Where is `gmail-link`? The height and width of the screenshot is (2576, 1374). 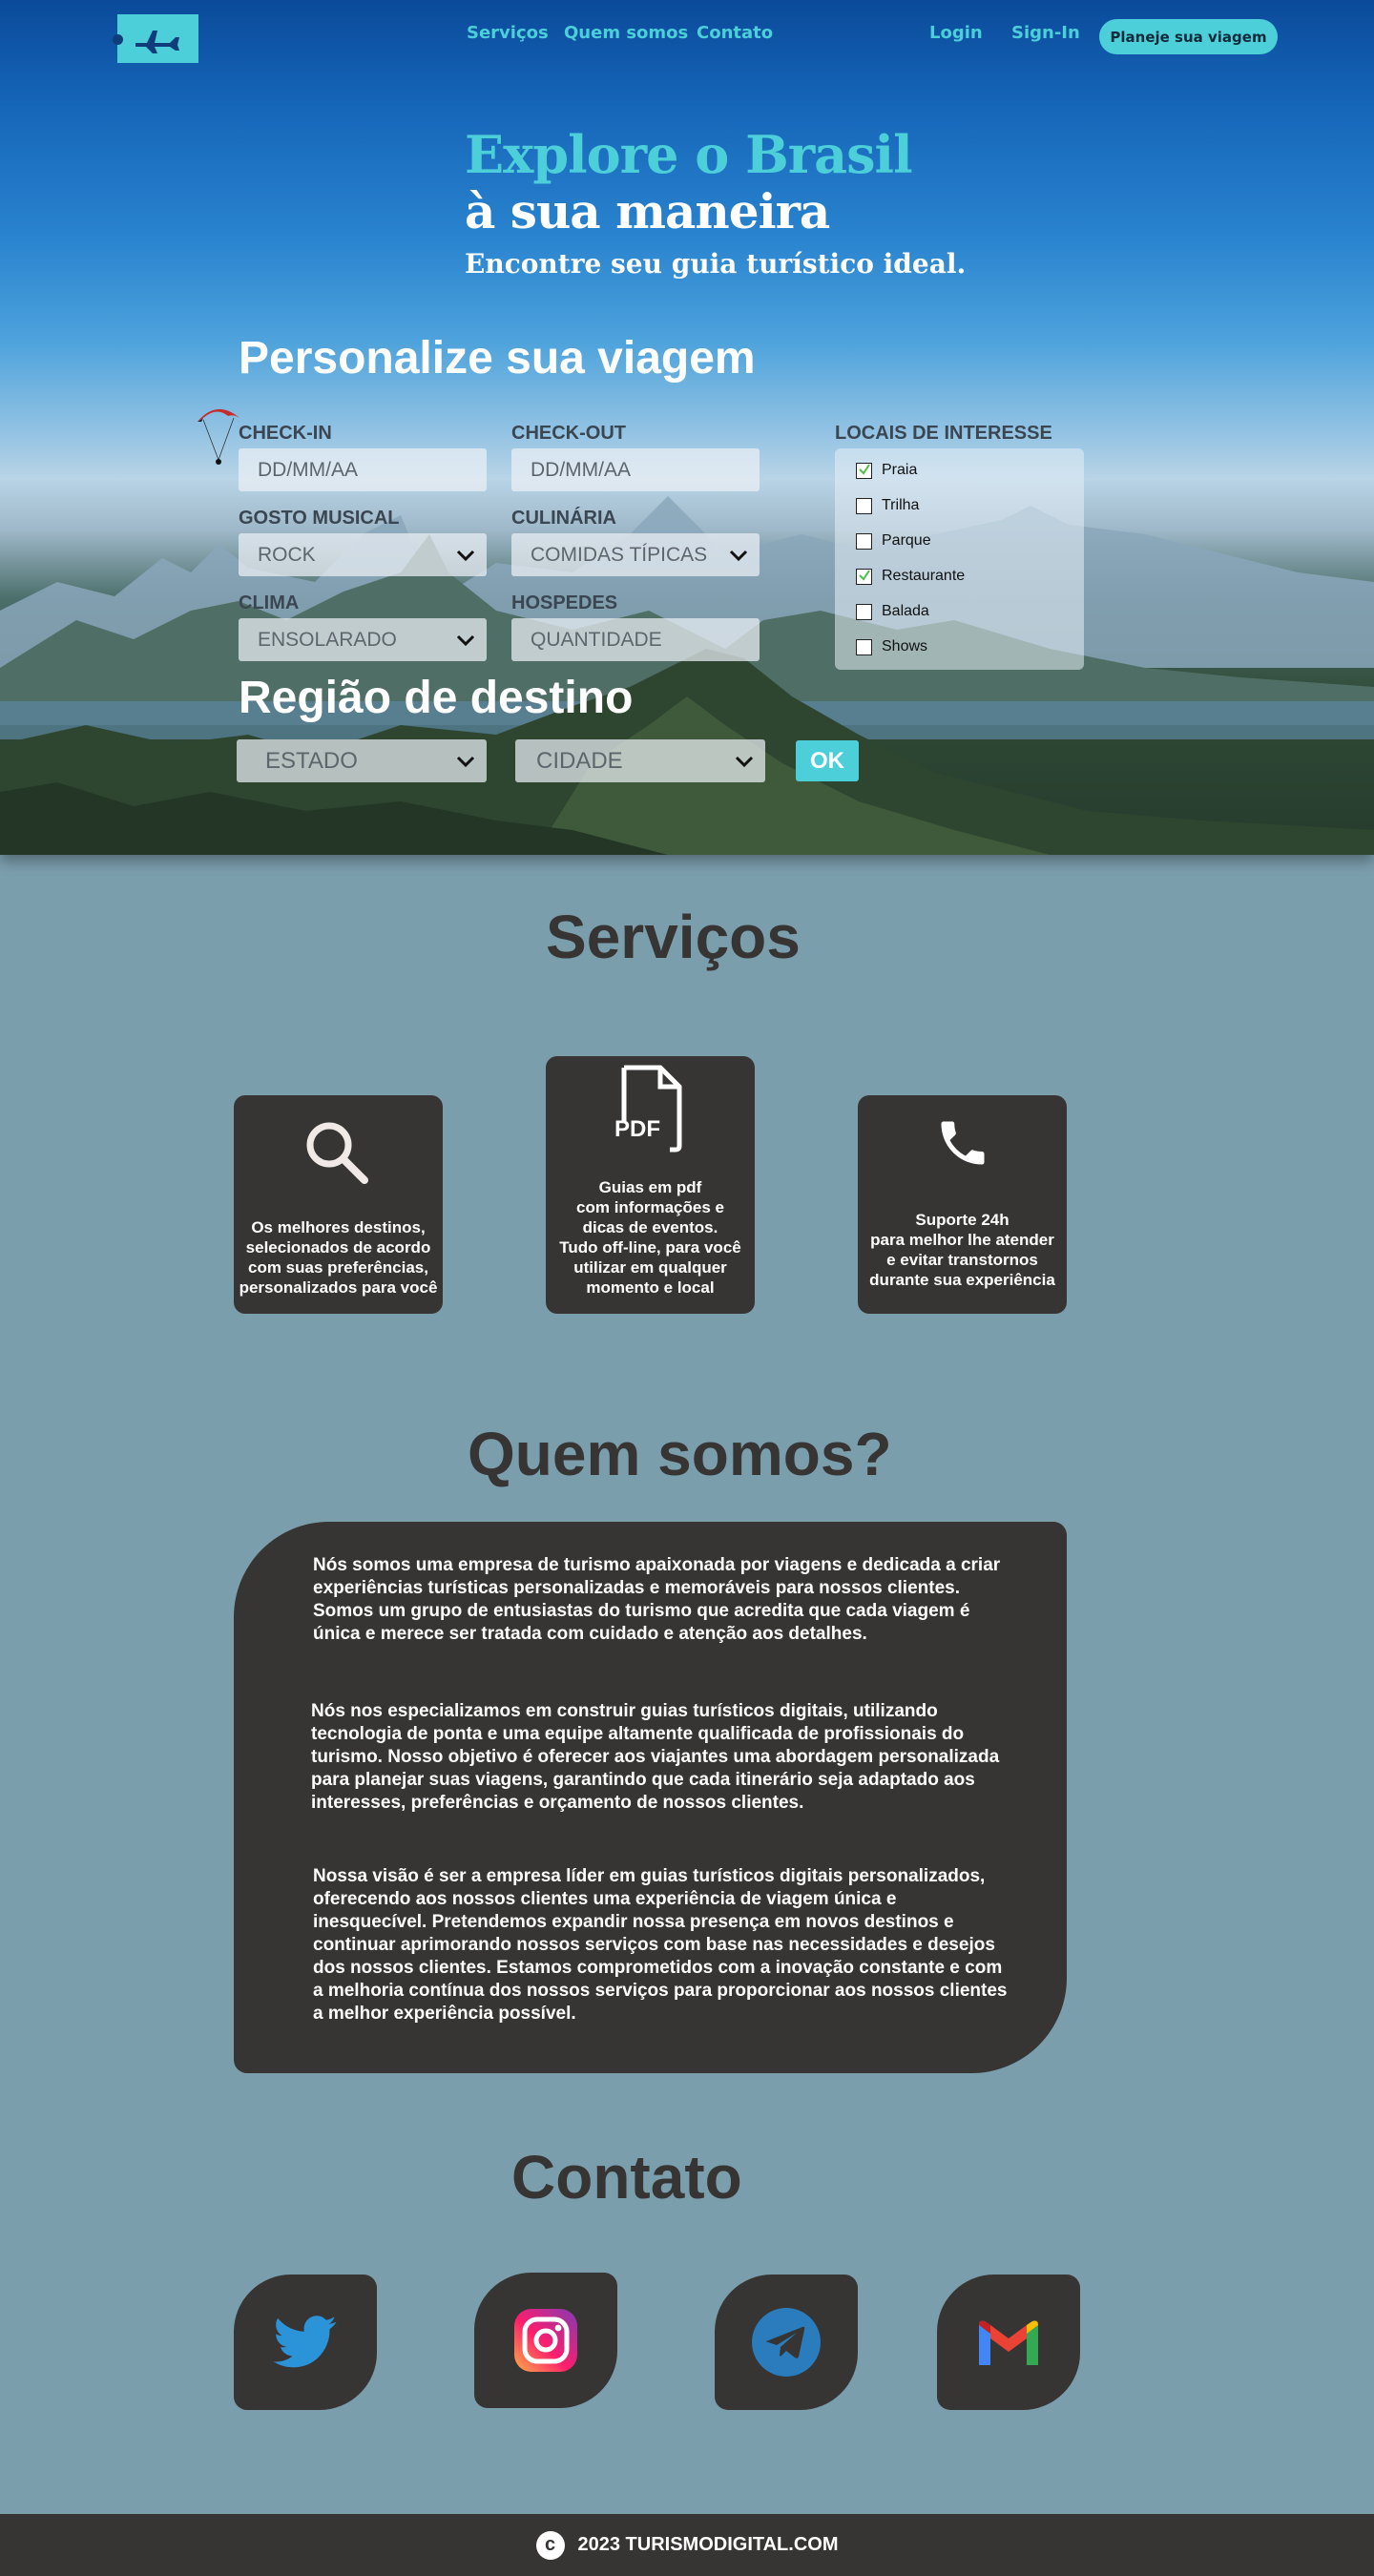 gmail-link is located at coordinates (1009, 2342).